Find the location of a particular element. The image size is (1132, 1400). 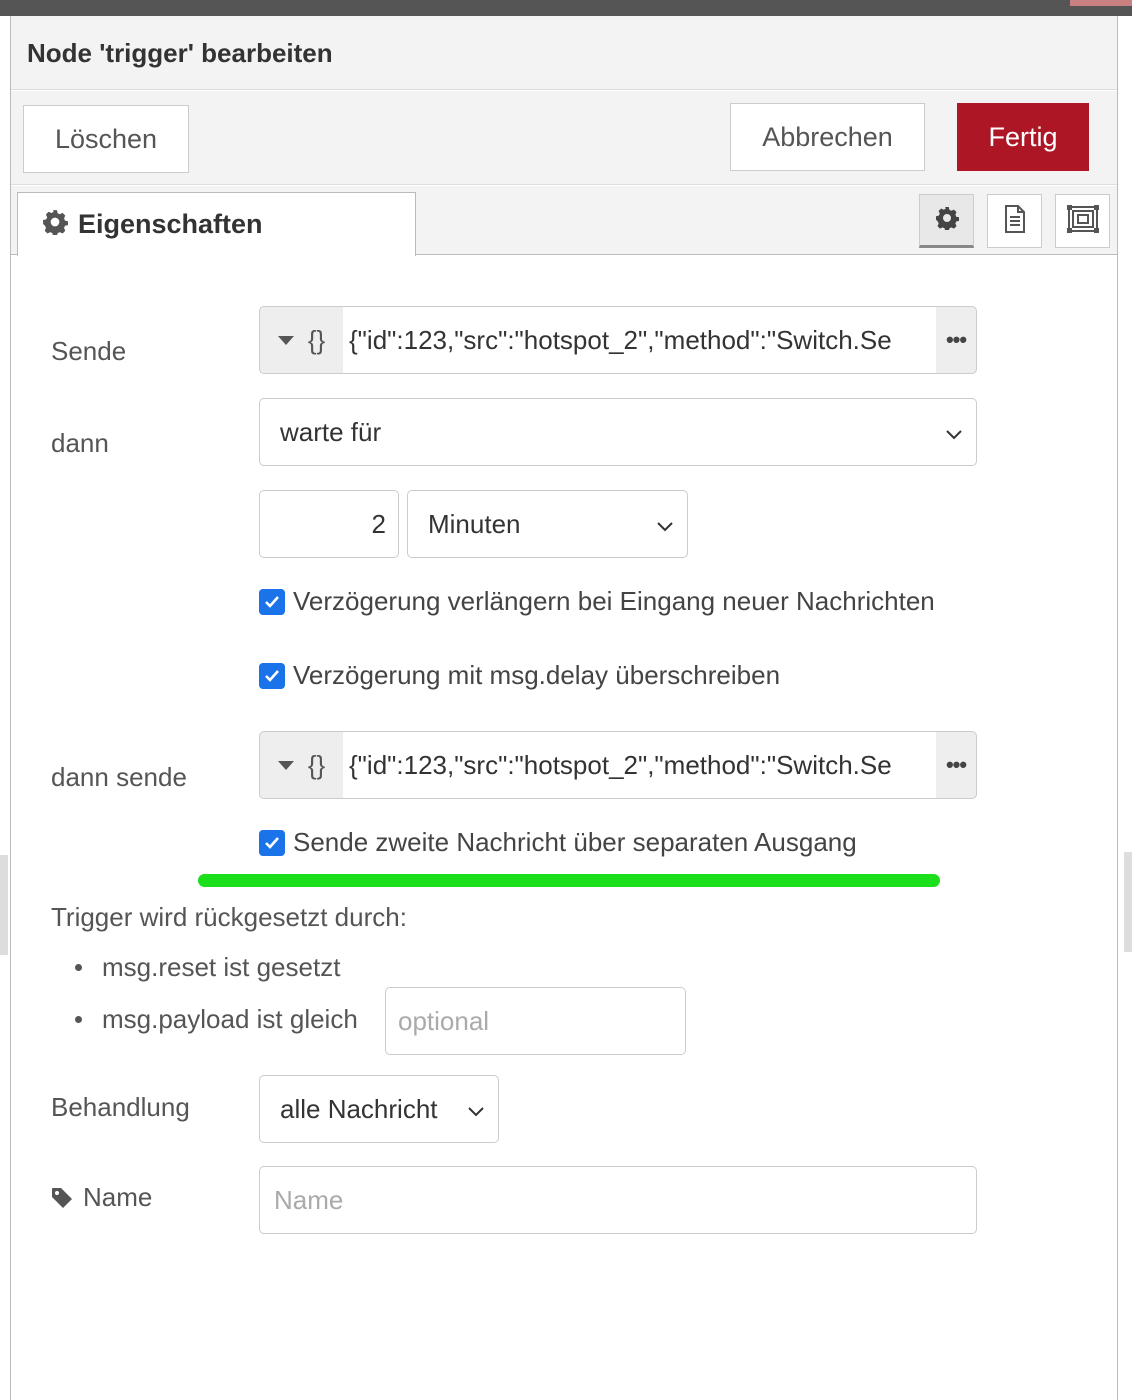

tab-settings-button is located at coordinates (946, 221).